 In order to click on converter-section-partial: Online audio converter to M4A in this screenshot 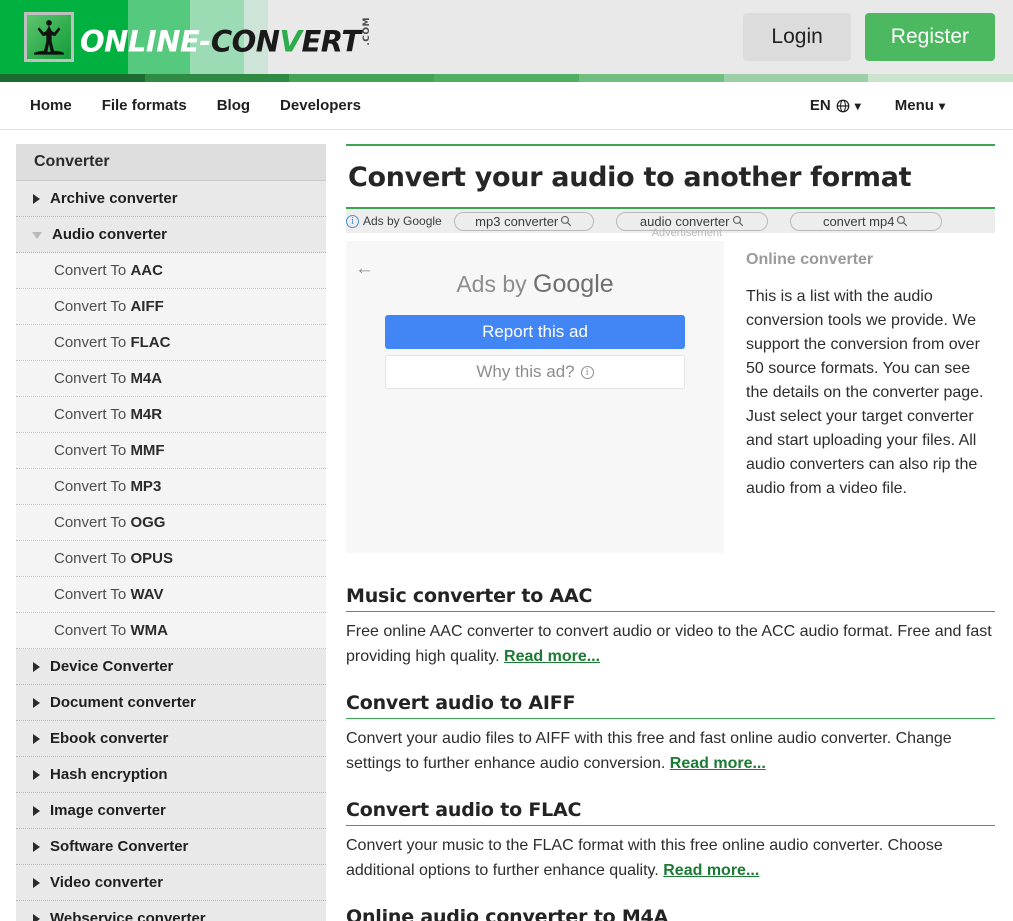, I will do `click(670, 913)`.